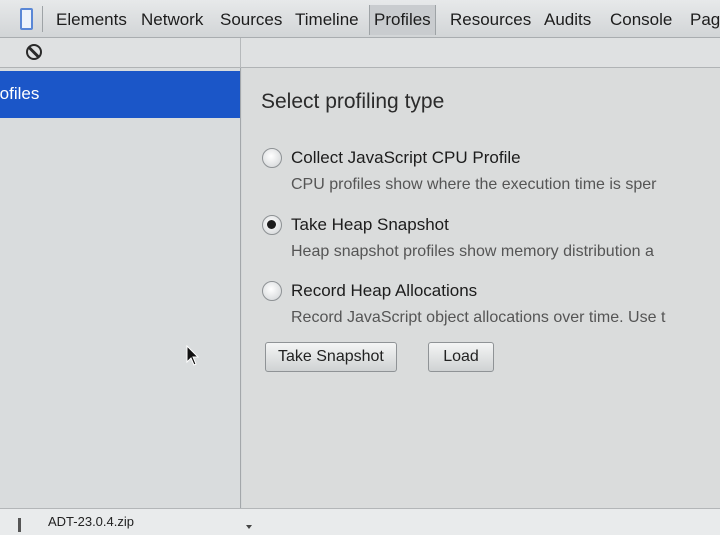 The width and height of the screenshot is (720, 535). I want to click on page-title: Select profiling type, so click(353, 101).